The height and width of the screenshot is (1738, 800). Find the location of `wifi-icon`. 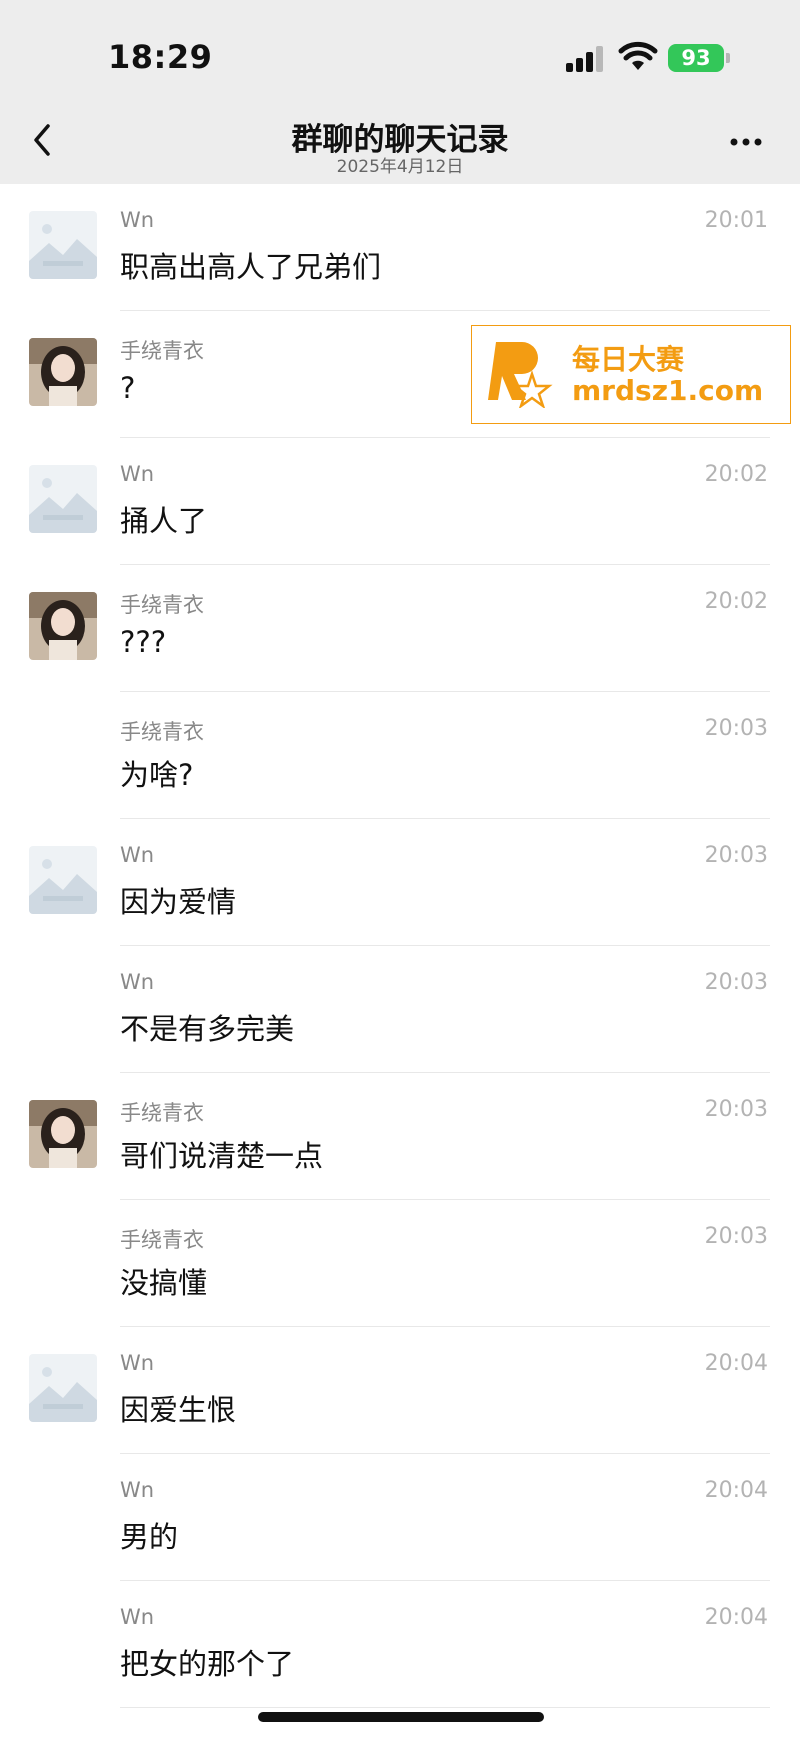

wifi-icon is located at coordinates (638, 55).